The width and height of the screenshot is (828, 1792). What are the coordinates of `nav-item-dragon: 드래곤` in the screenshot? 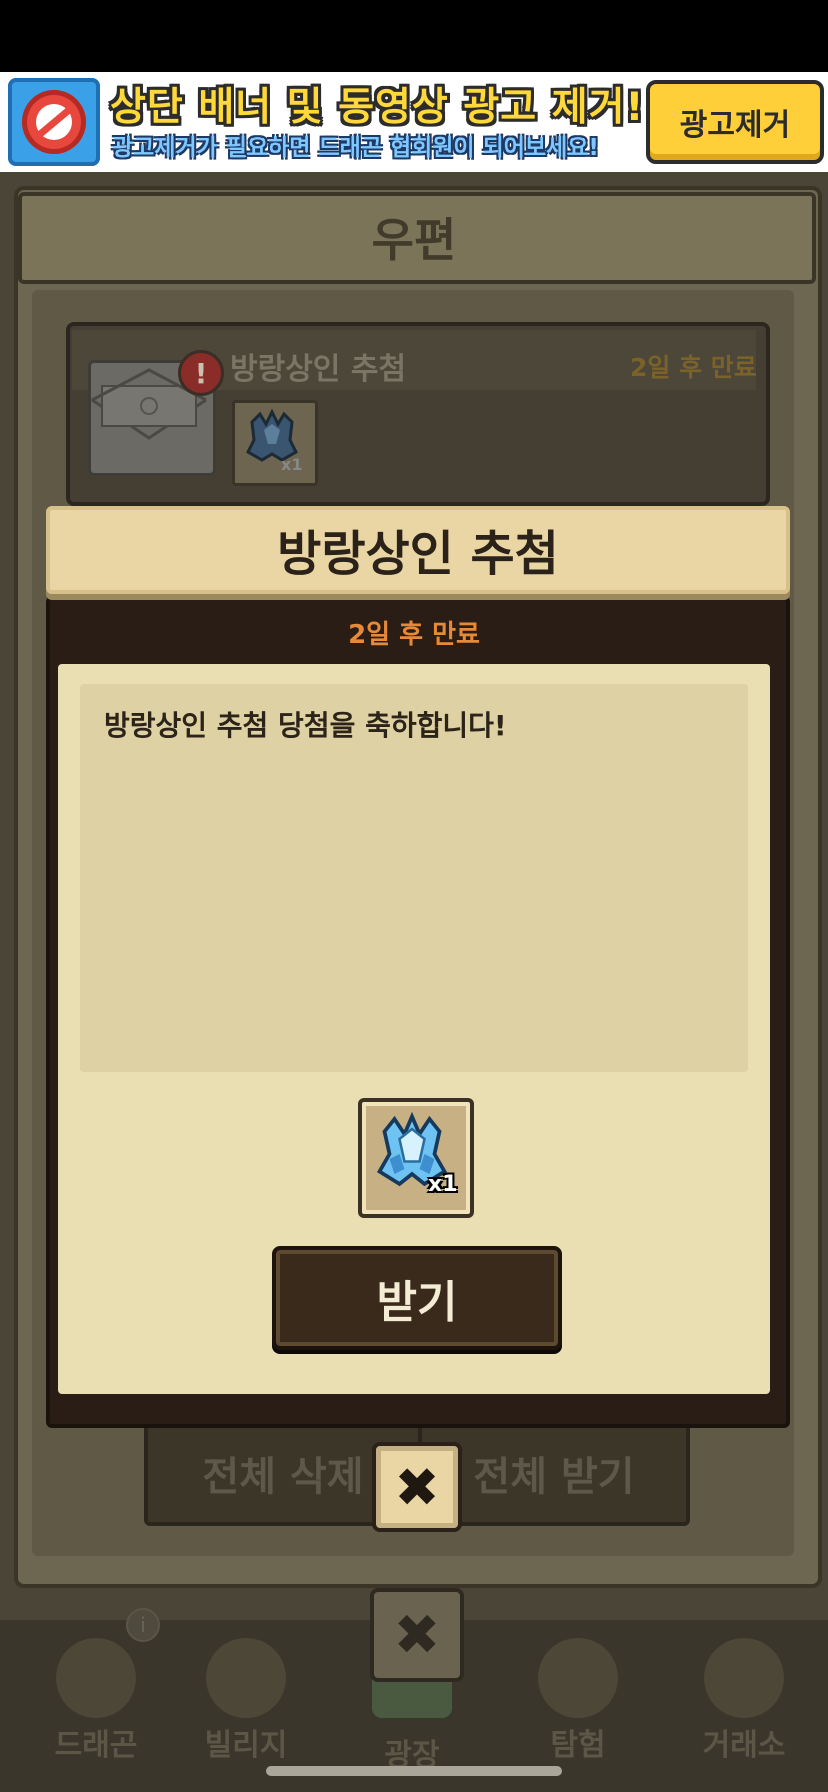 It's located at (96, 1706).